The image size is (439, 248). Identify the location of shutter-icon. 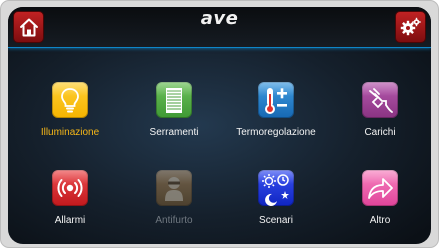
(174, 100).